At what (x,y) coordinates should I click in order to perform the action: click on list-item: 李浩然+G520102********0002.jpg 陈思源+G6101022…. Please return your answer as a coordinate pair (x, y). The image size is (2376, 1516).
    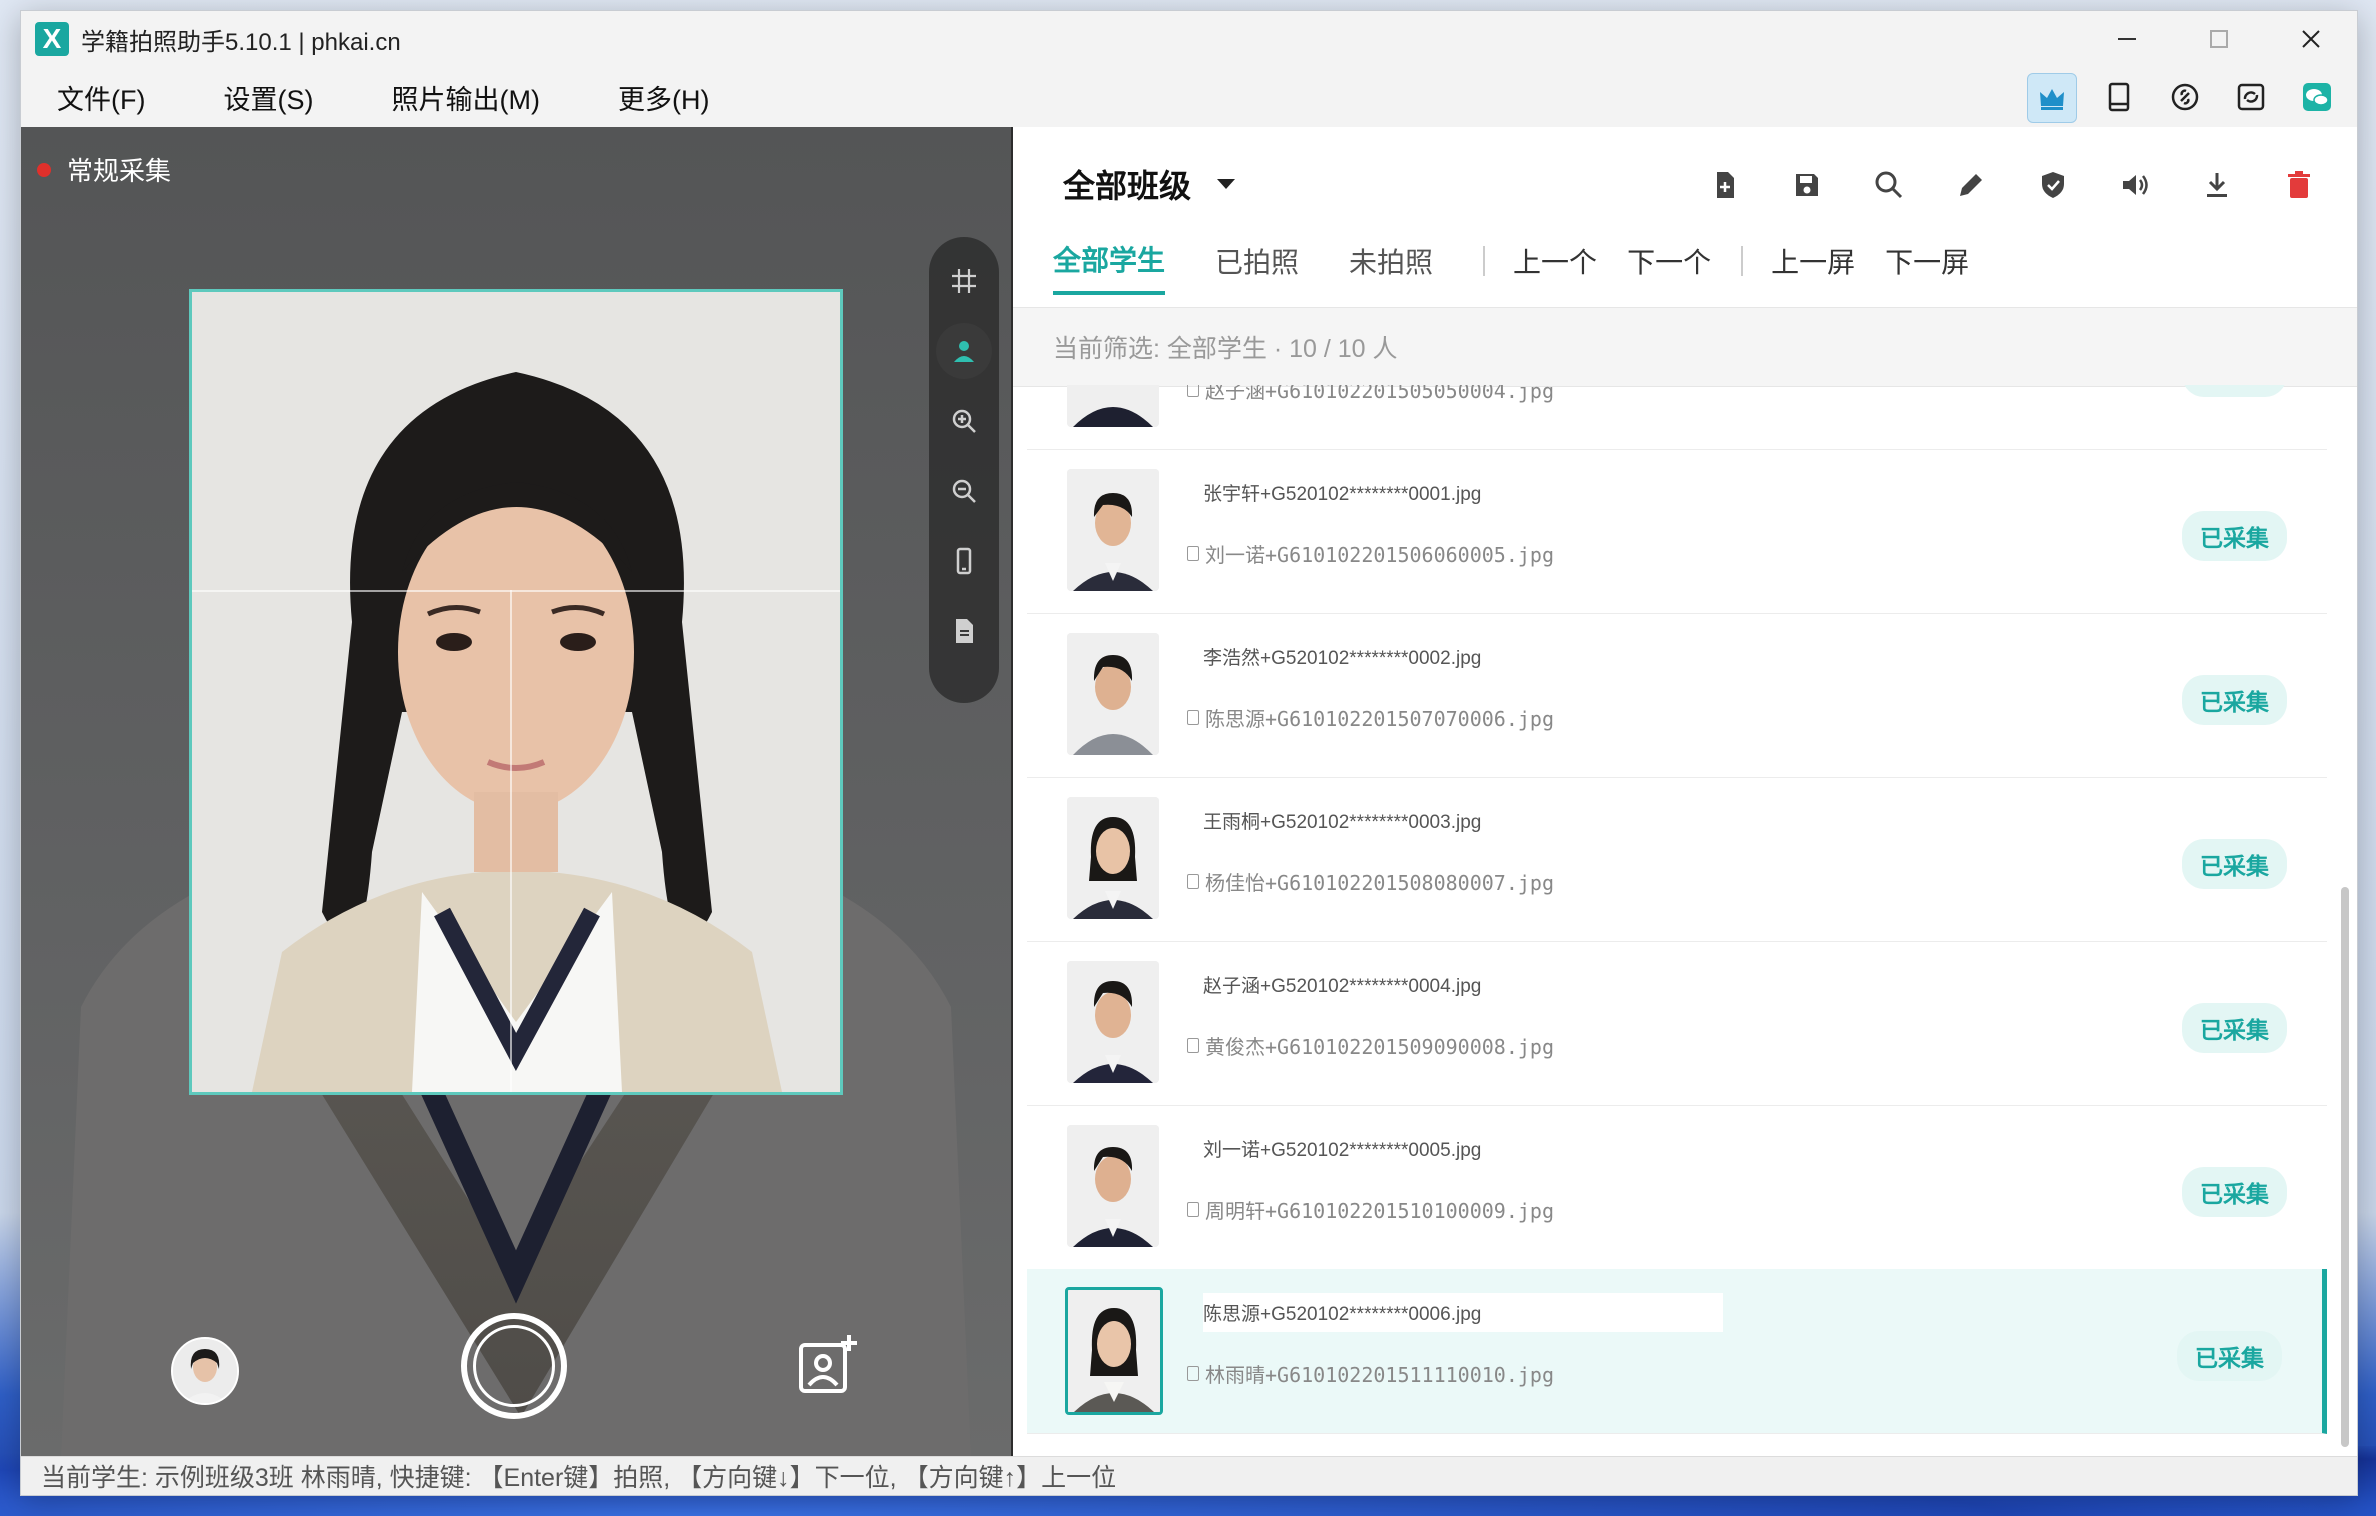
    Looking at the image, I should click on (1677, 695).